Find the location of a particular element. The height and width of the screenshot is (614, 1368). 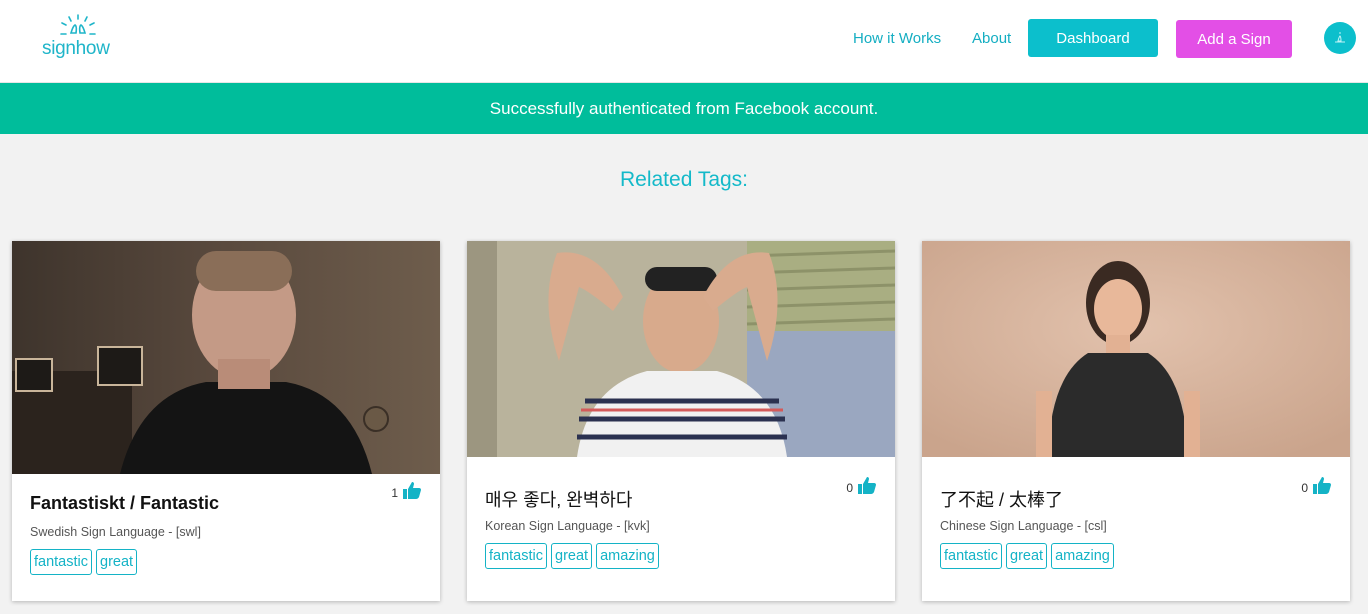

signhow-logo: signhow is located at coordinates (81, 39).